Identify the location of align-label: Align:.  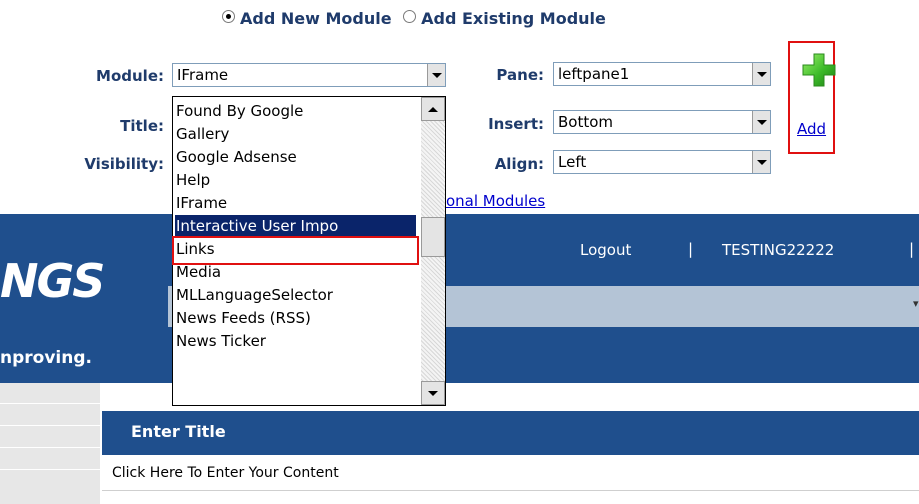
(519, 164).